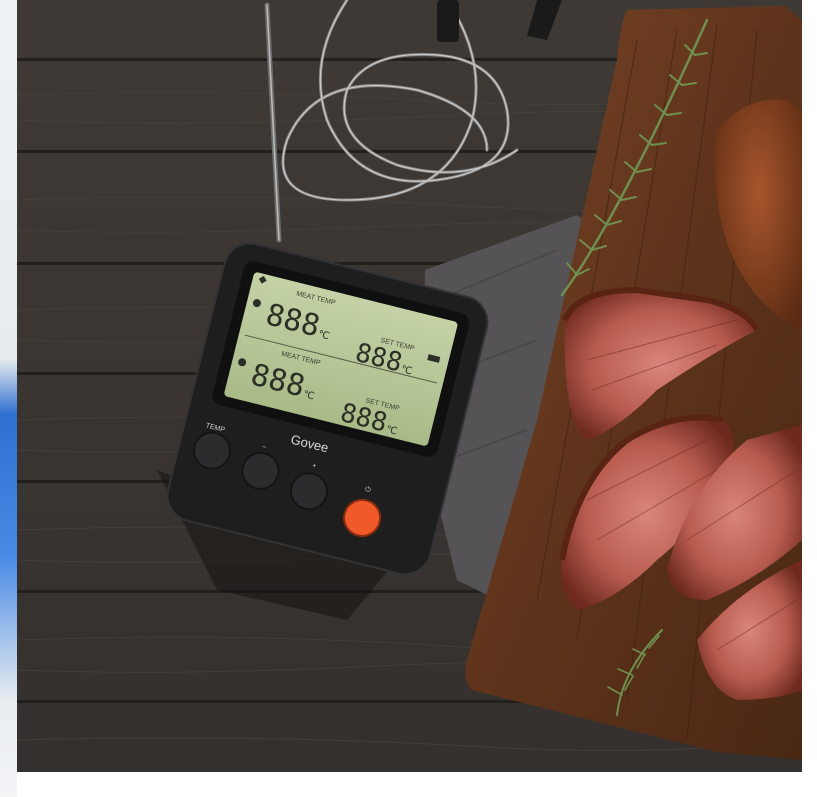 The width and height of the screenshot is (817, 797). What do you see at coordinates (8, 398) in the screenshot?
I see `adjacent-image-edge` at bounding box center [8, 398].